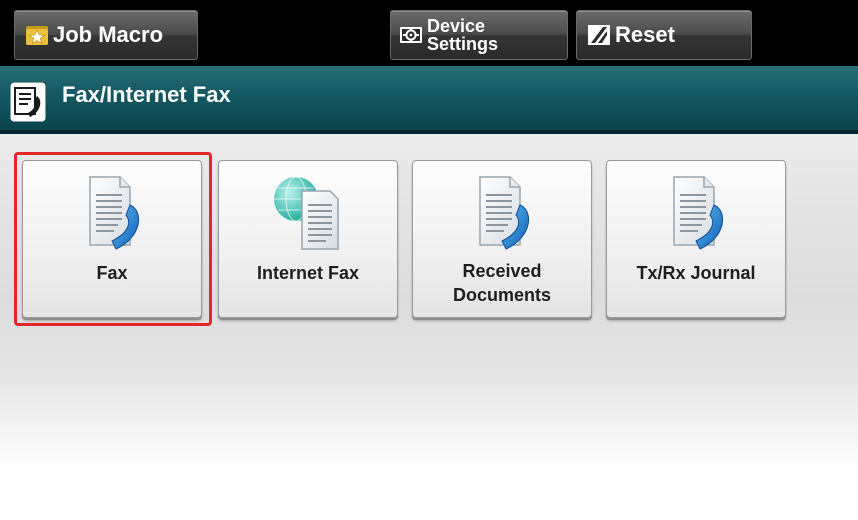  Describe the element at coordinates (146, 94) in the screenshot. I see `page-title: Fax/Internet Fax` at that location.